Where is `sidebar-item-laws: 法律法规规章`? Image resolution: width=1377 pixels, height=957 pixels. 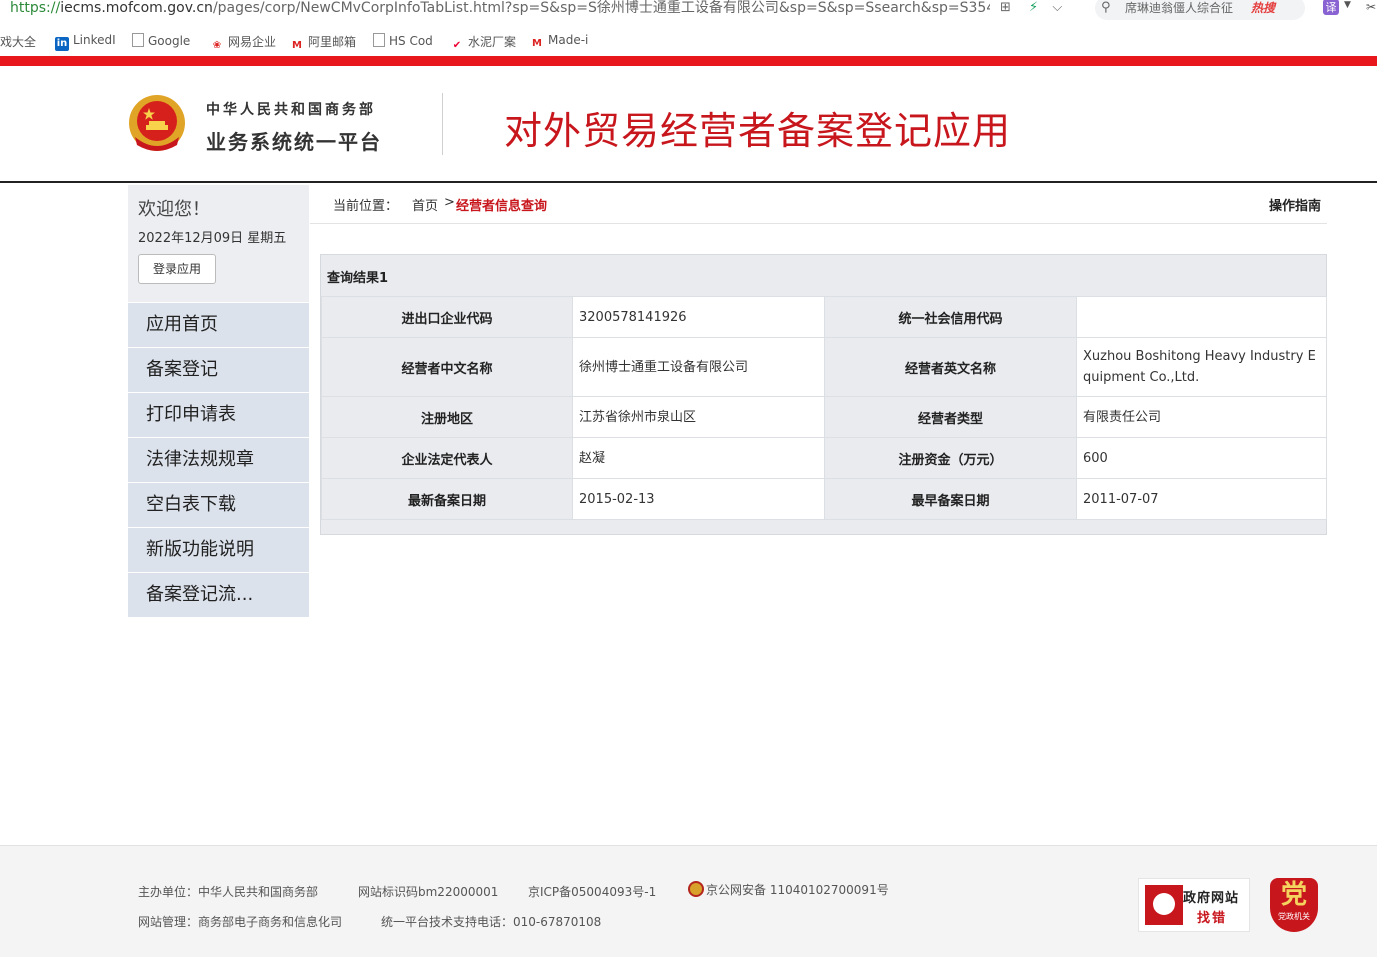 sidebar-item-laws: 法律法规规章 is located at coordinates (218, 460).